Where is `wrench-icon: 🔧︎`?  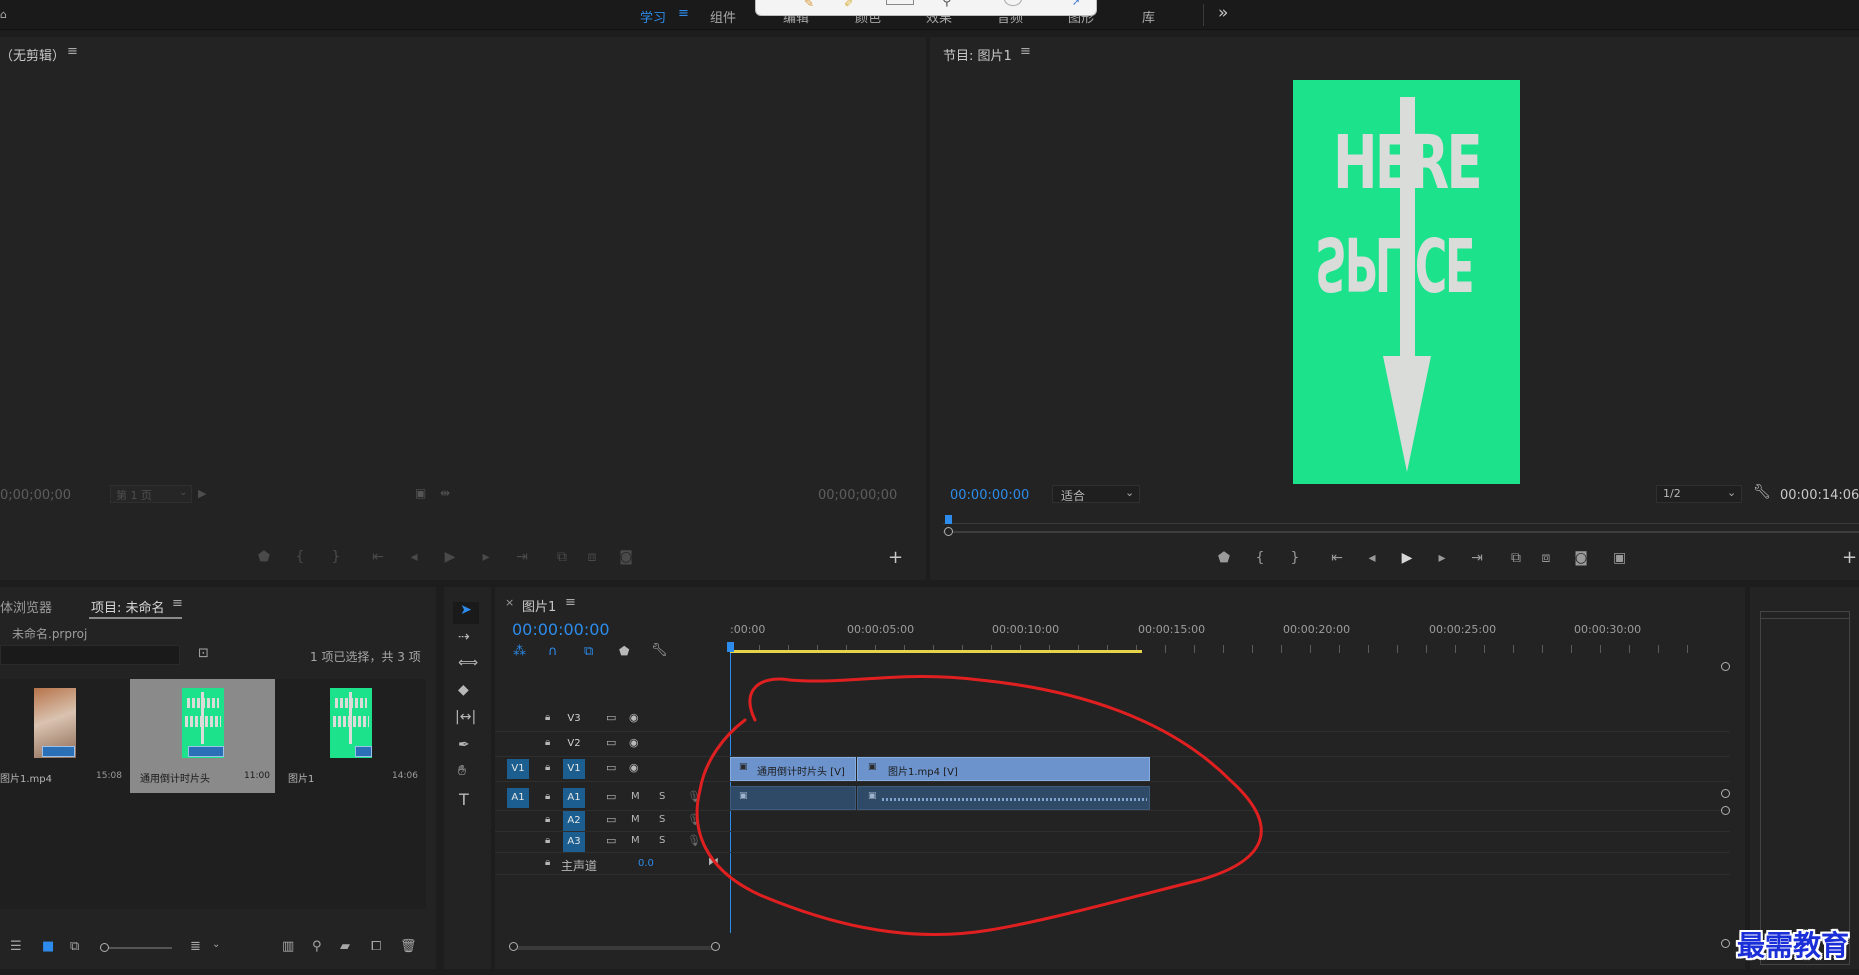 wrench-icon: 🔧︎ is located at coordinates (659, 650).